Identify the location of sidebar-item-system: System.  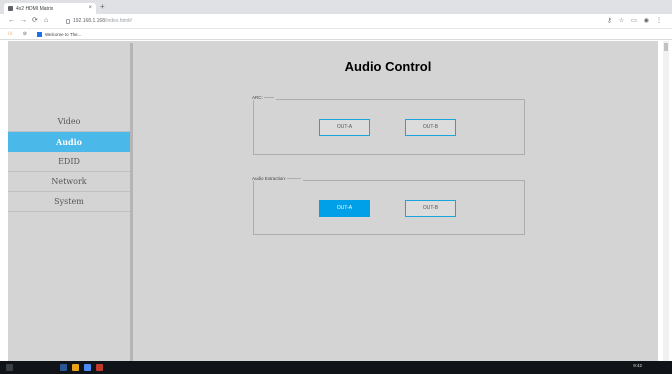
(69, 202).